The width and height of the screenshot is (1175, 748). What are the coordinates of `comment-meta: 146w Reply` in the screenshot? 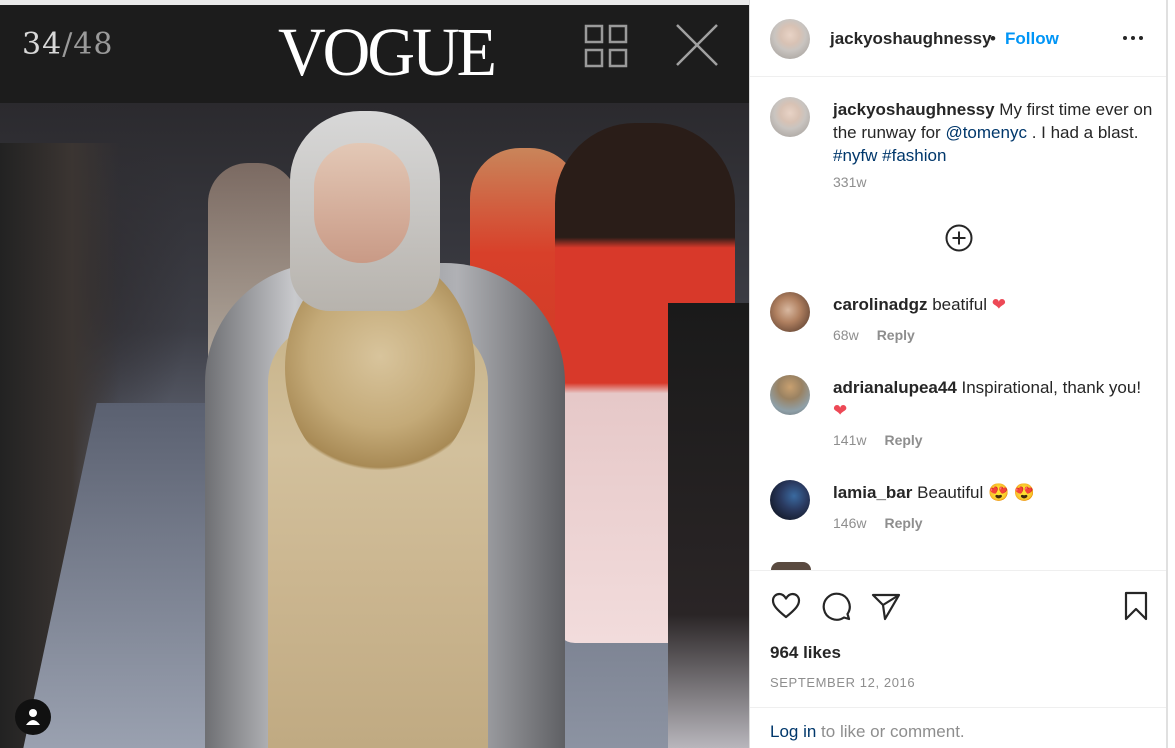 It's located at (878, 523).